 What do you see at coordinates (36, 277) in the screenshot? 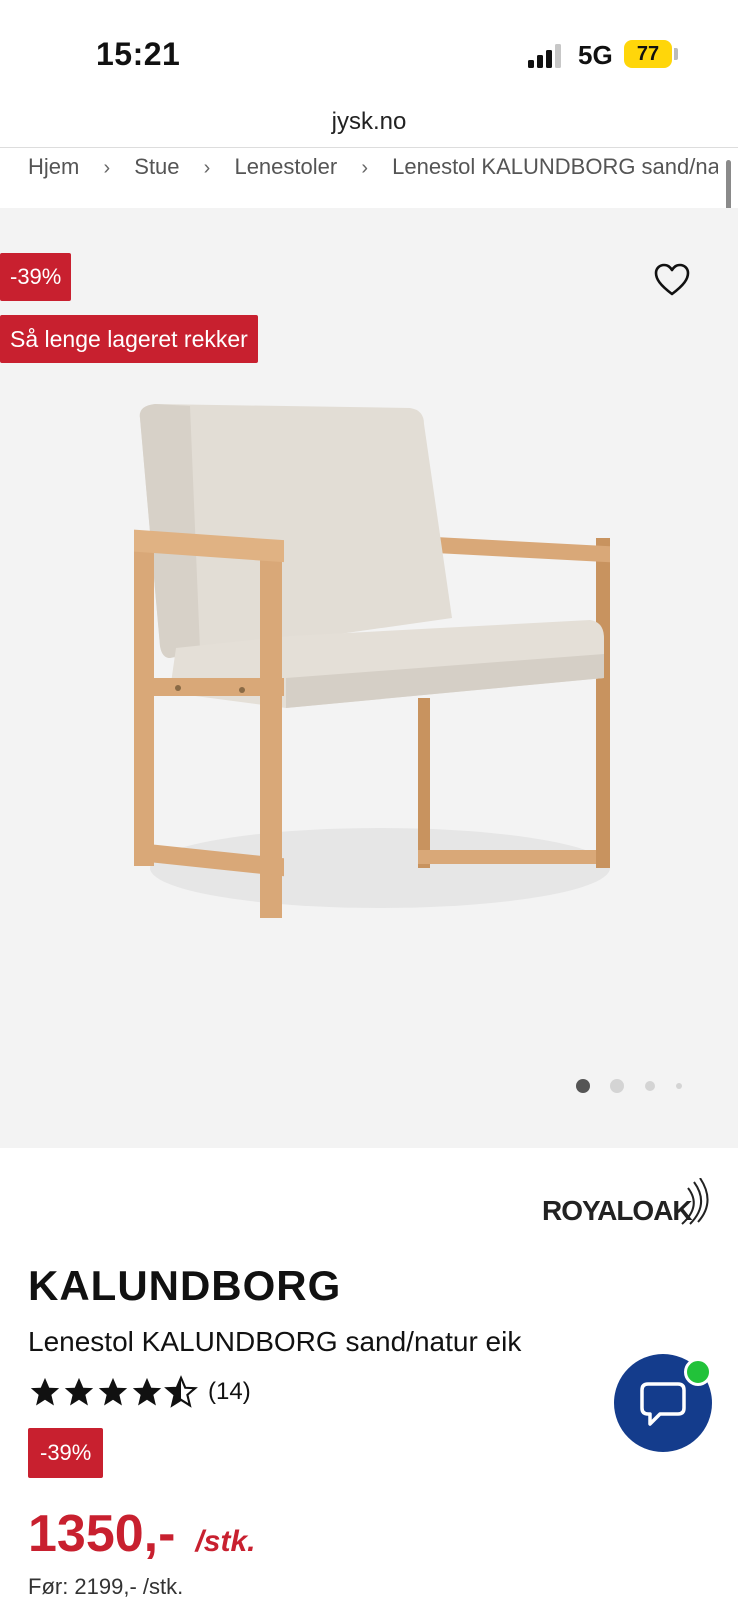
I see `discount-badge: -39%` at bounding box center [36, 277].